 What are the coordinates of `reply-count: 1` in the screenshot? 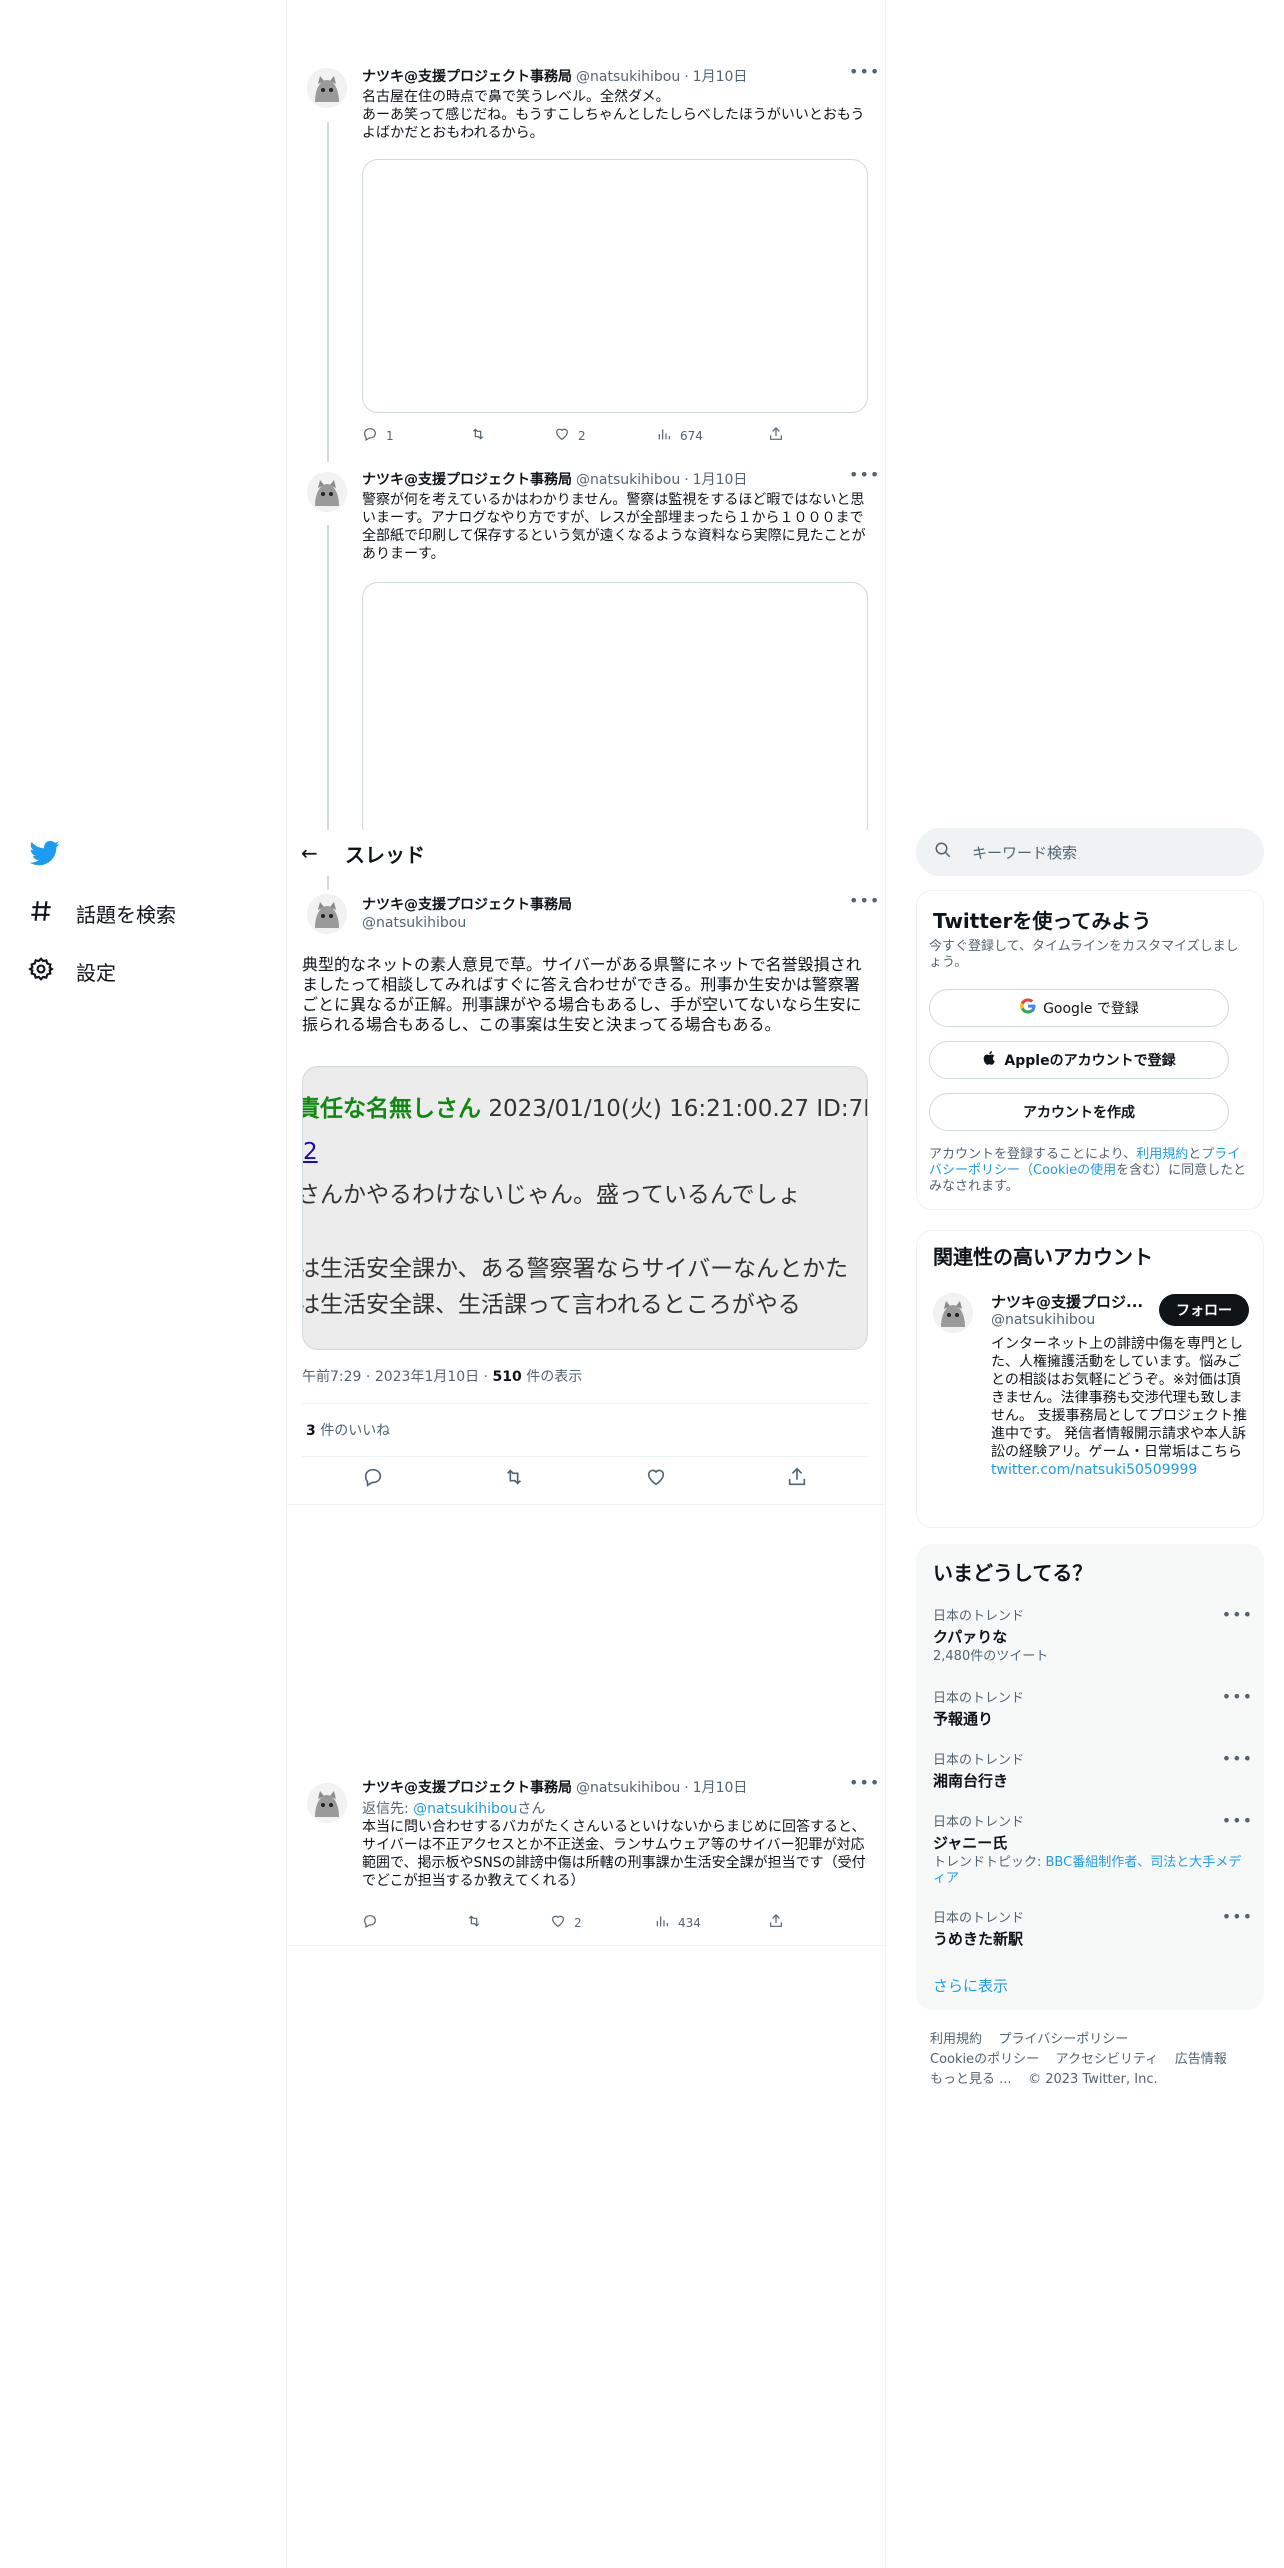 It's located at (390, 435).